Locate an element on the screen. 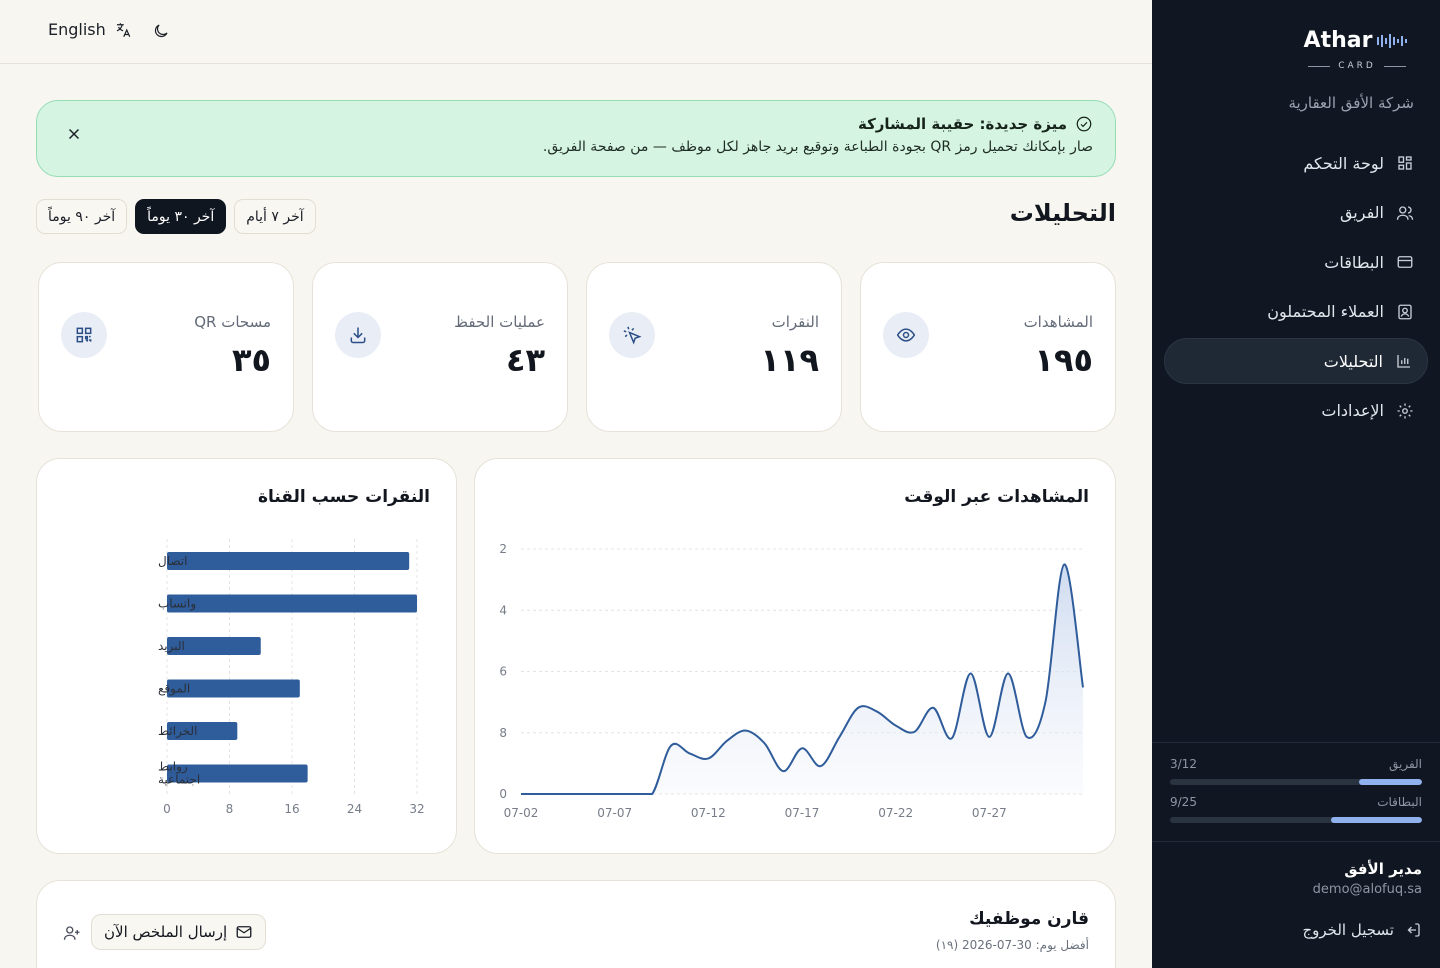 The width and height of the screenshot is (1440, 968). banner-close-button is located at coordinates (74, 134).